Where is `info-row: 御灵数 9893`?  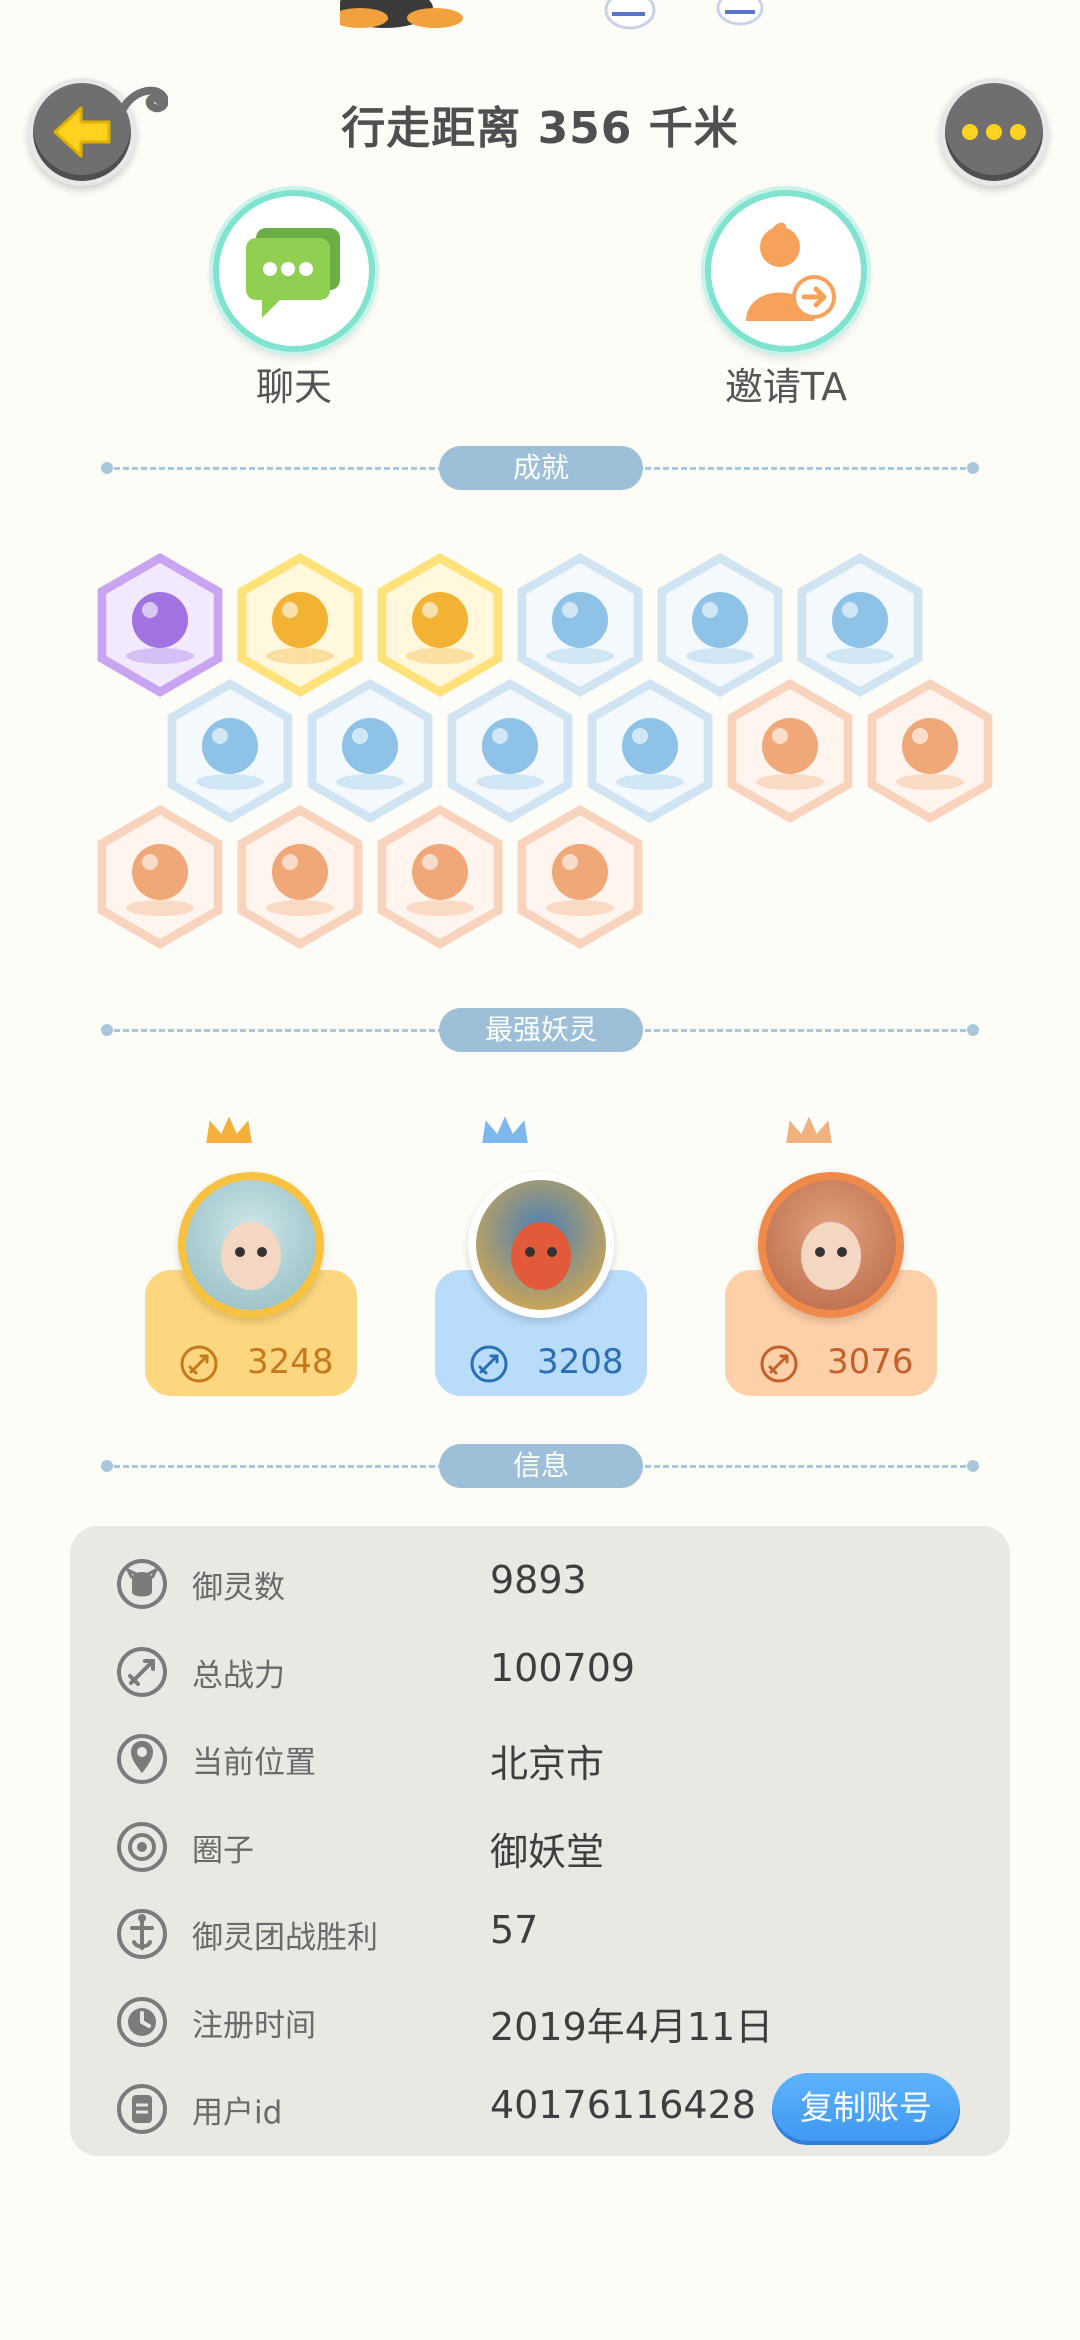 info-row: 御灵数 9893 is located at coordinates (540, 1584).